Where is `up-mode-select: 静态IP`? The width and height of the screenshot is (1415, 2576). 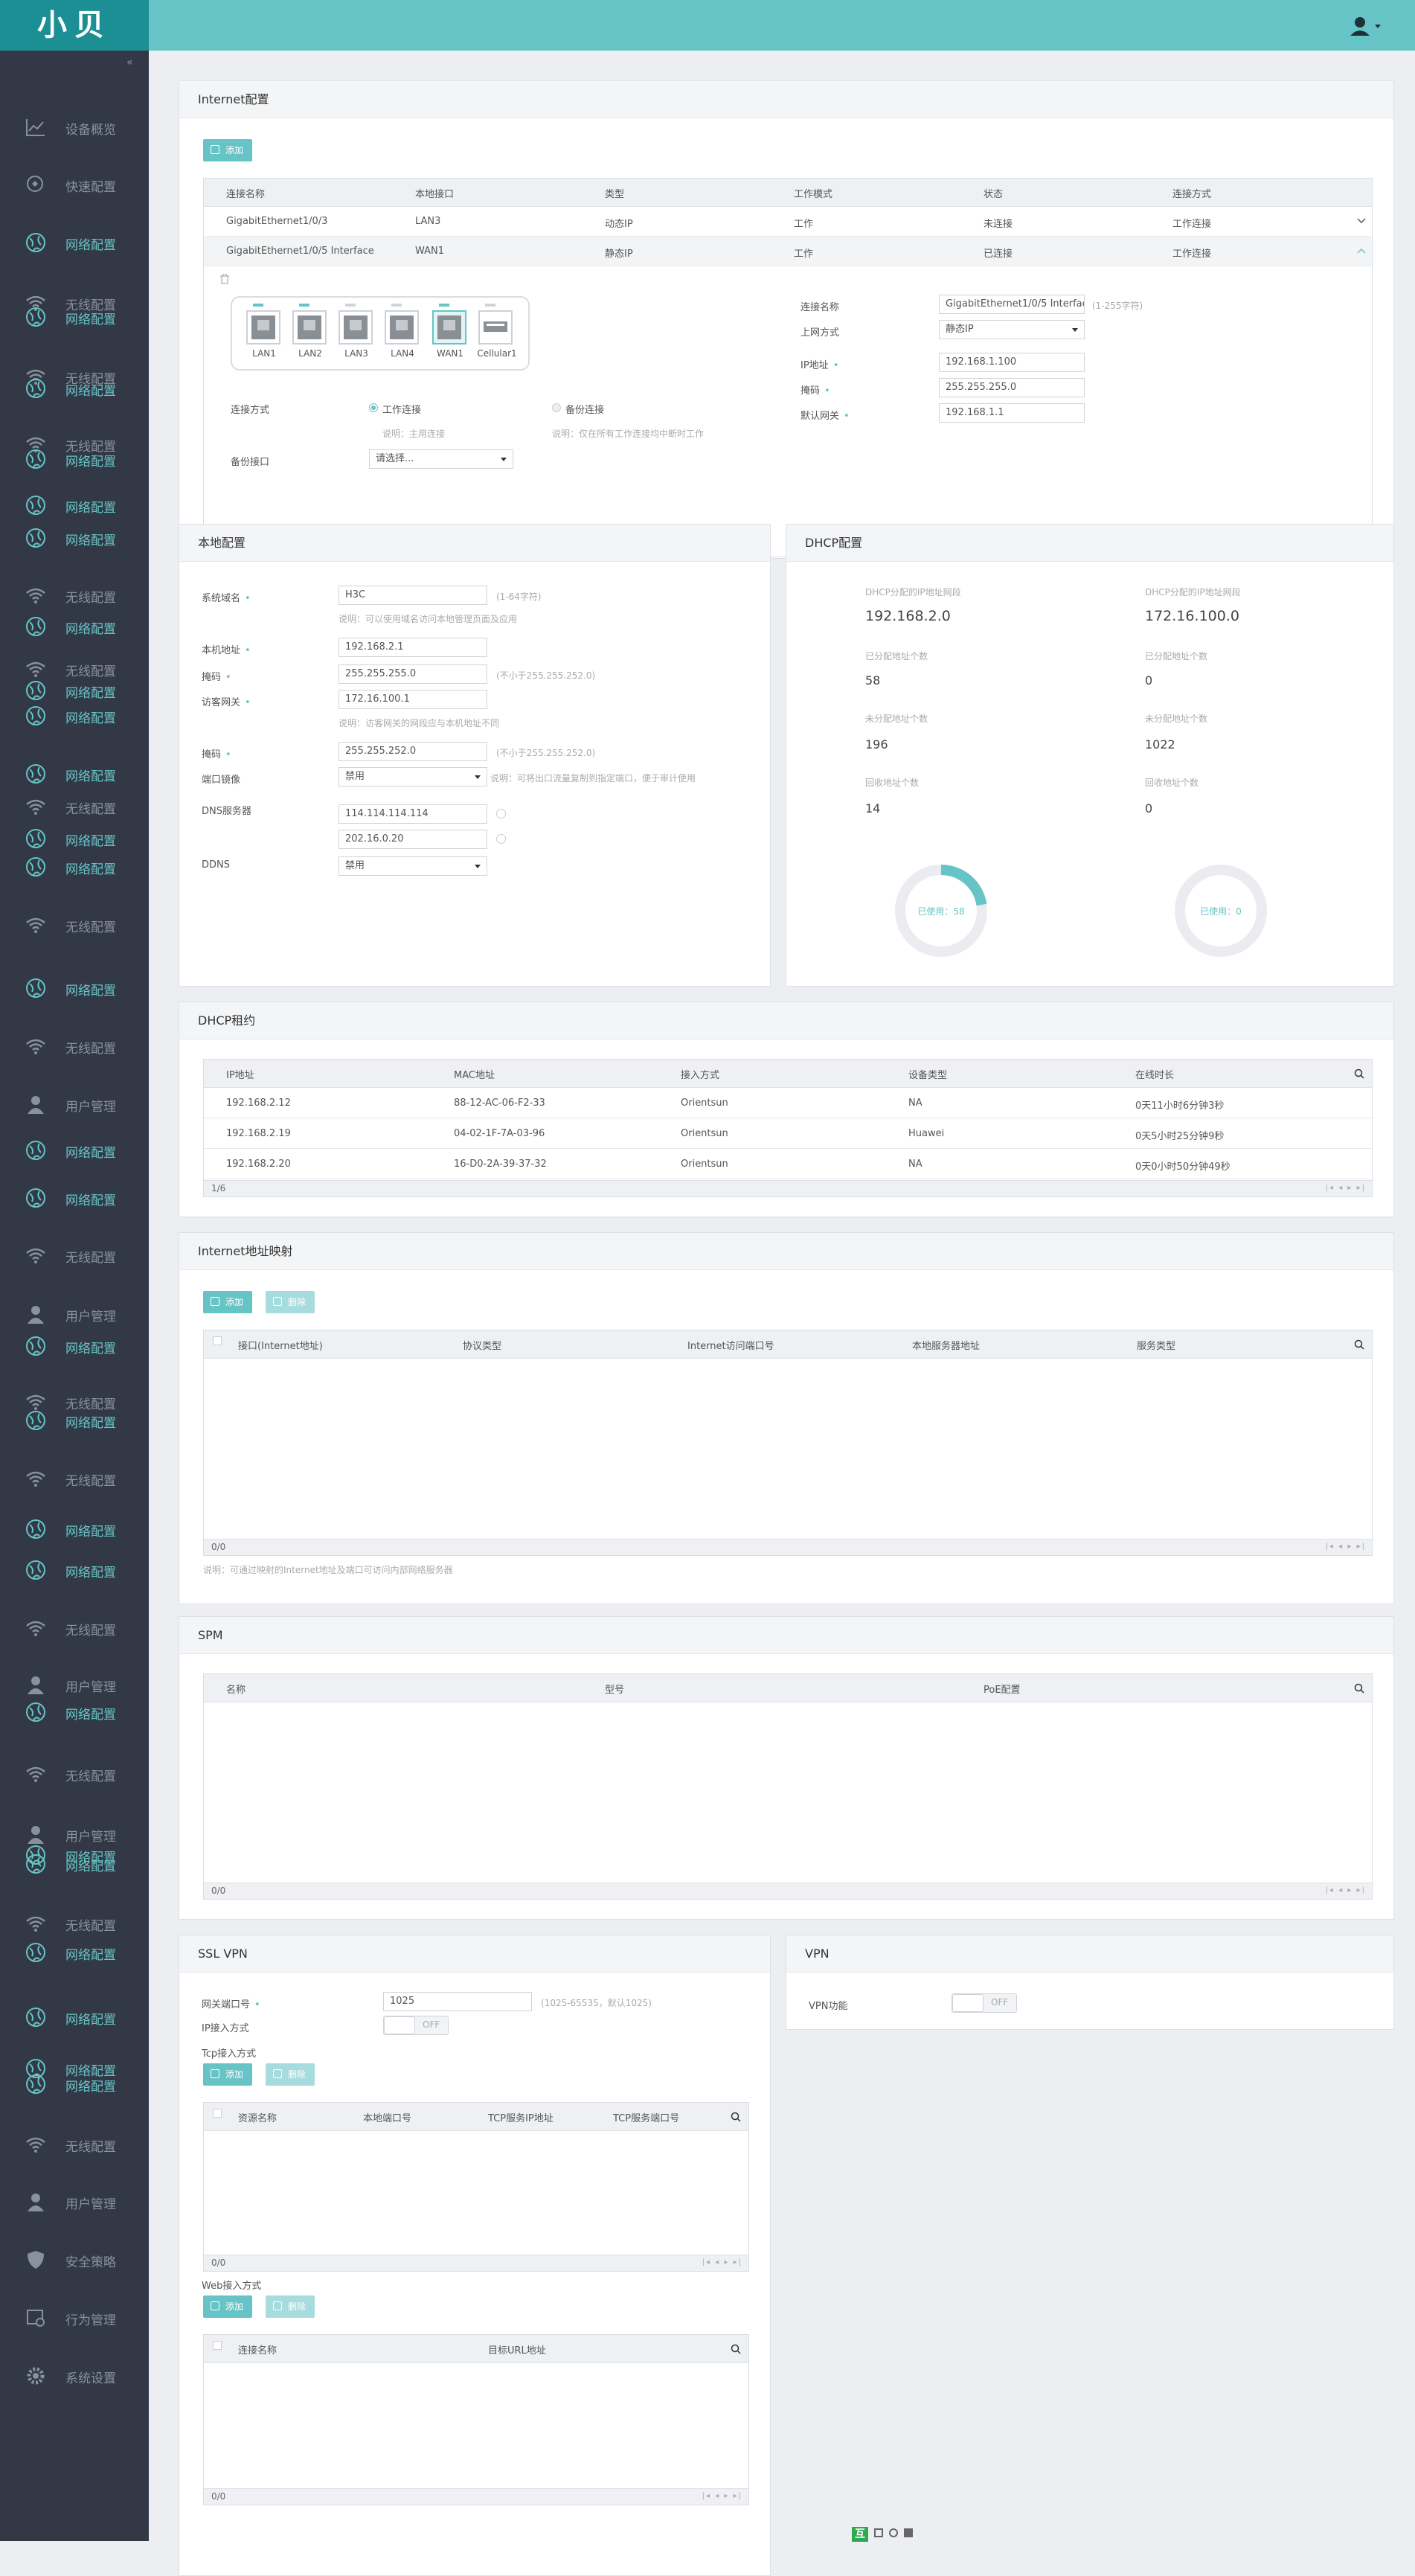 up-mode-select: 静态IP is located at coordinates (1012, 329).